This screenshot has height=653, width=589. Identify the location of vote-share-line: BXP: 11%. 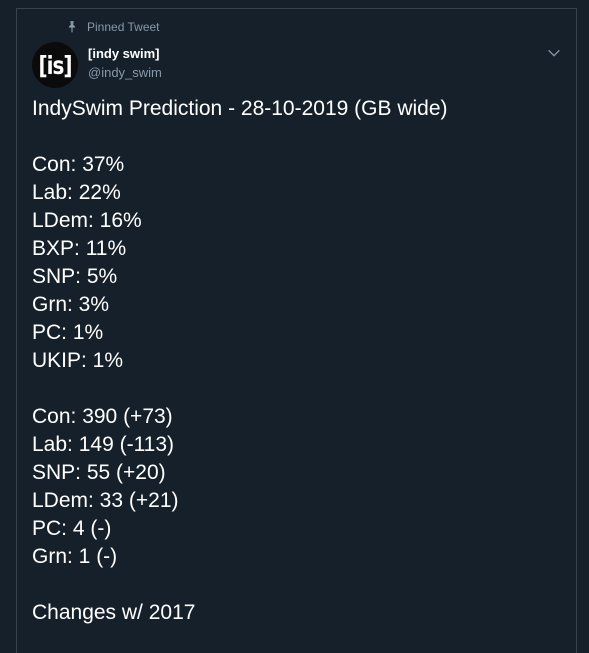
(79, 248).